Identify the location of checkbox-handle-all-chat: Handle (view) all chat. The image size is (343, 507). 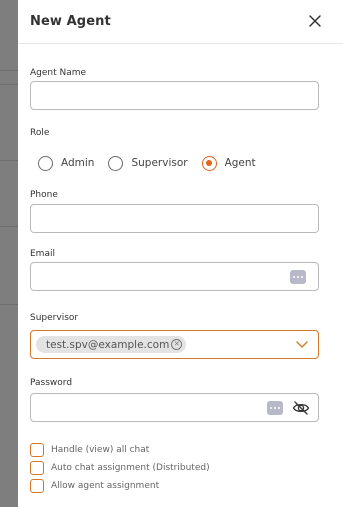
(89, 450).